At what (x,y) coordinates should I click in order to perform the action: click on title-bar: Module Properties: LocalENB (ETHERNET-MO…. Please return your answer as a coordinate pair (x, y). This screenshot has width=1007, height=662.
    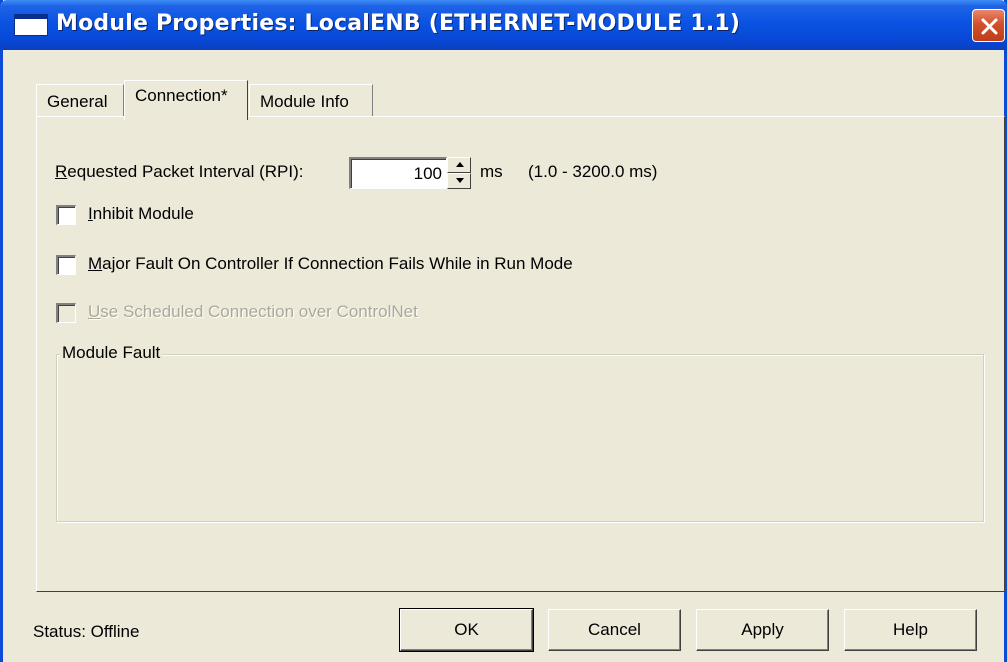
    Looking at the image, I should click on (503, 25).